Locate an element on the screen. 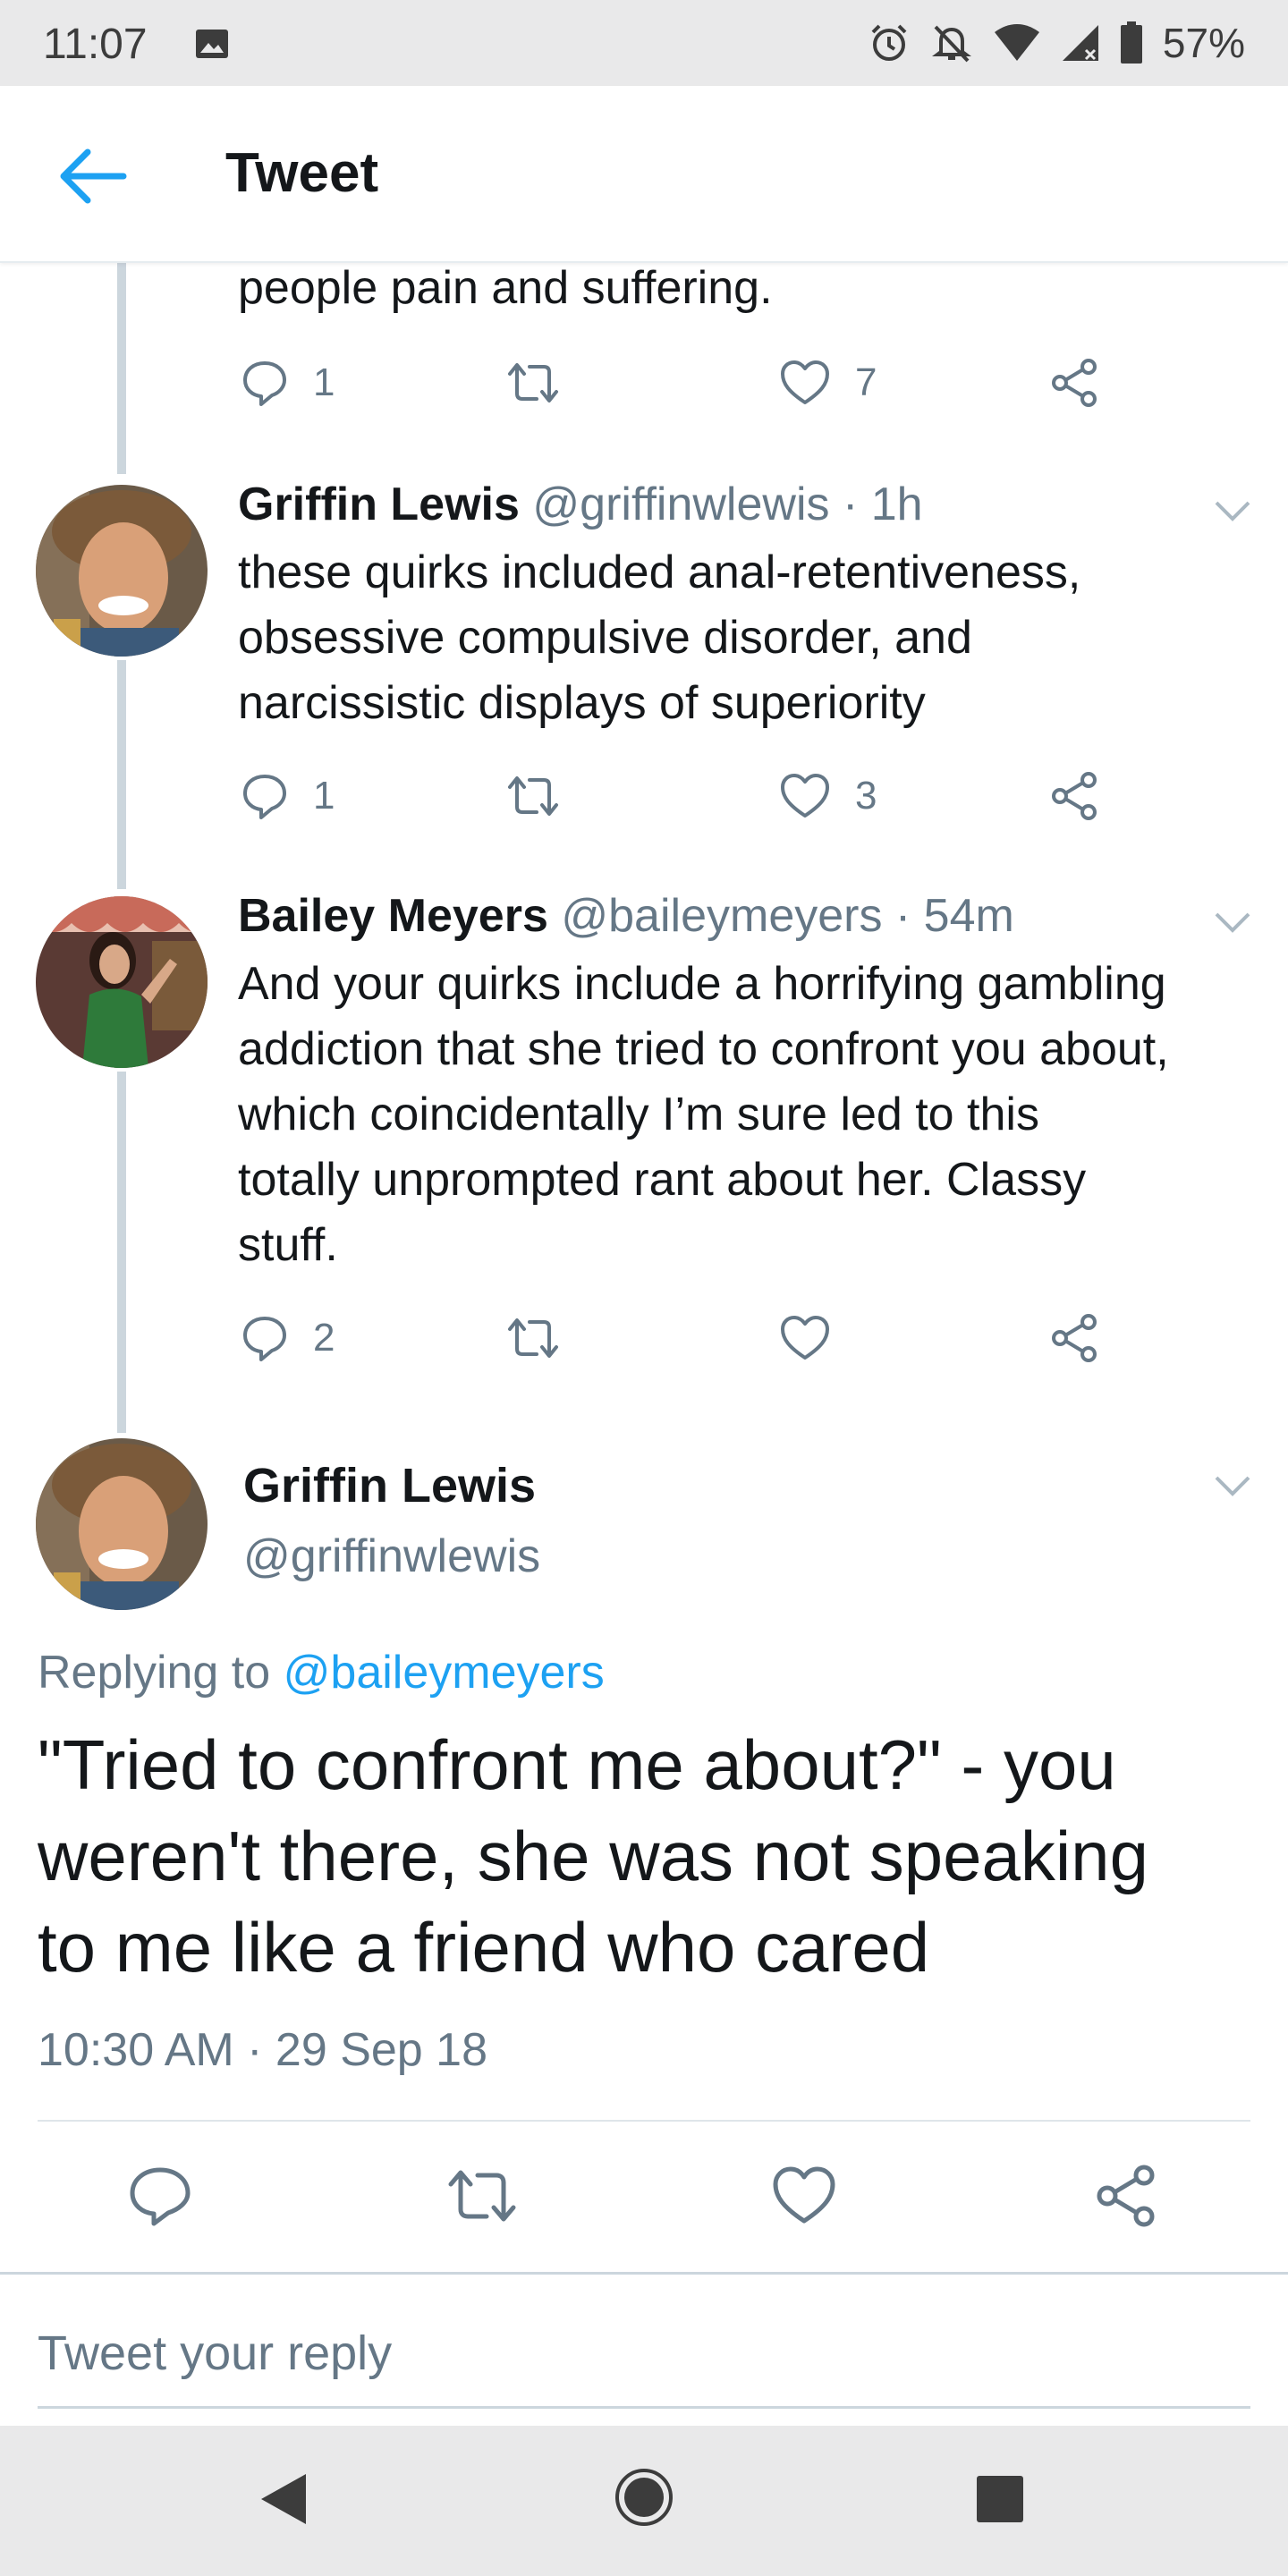 This screenshot has height=2576, width=1288. like-count: 7 is located at coordinates (866, 382).